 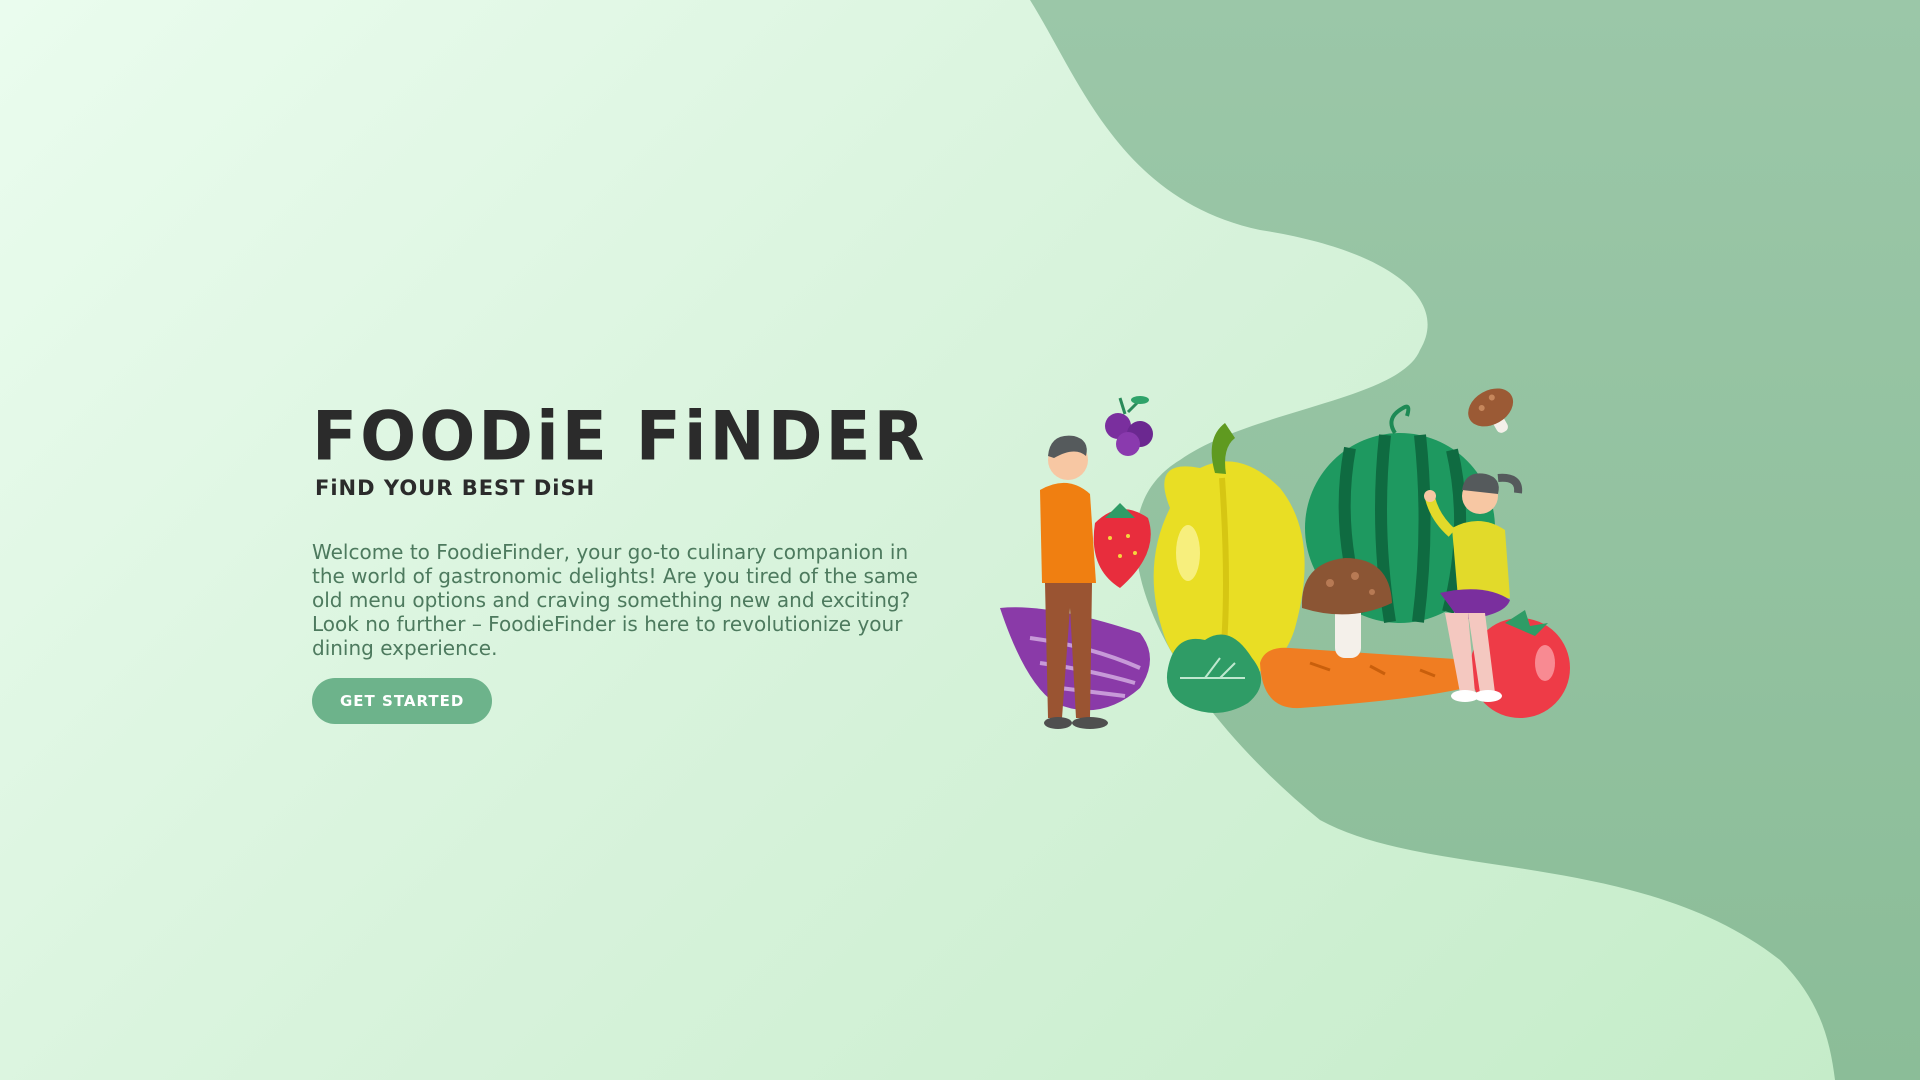 I want to click on get-started-button: GET STARTED, so click(x=402, y=701).